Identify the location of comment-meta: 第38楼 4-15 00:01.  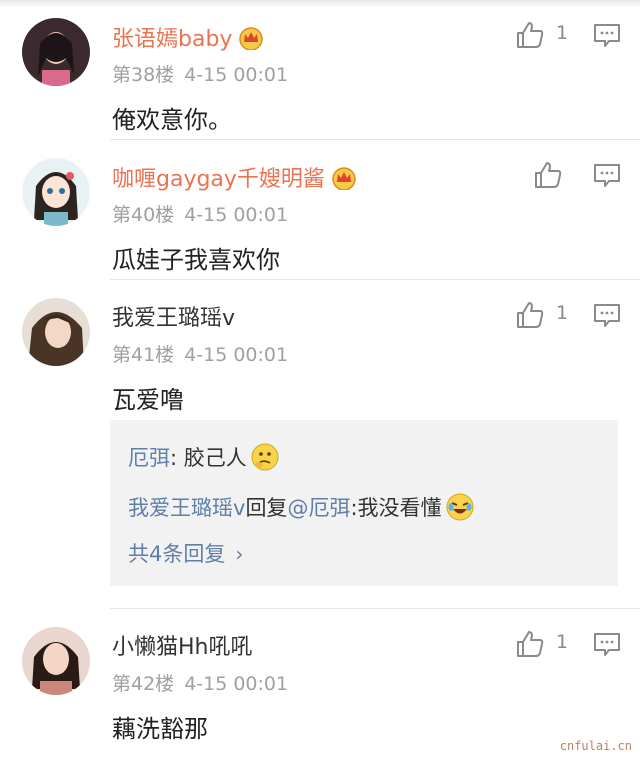
(200, 73).